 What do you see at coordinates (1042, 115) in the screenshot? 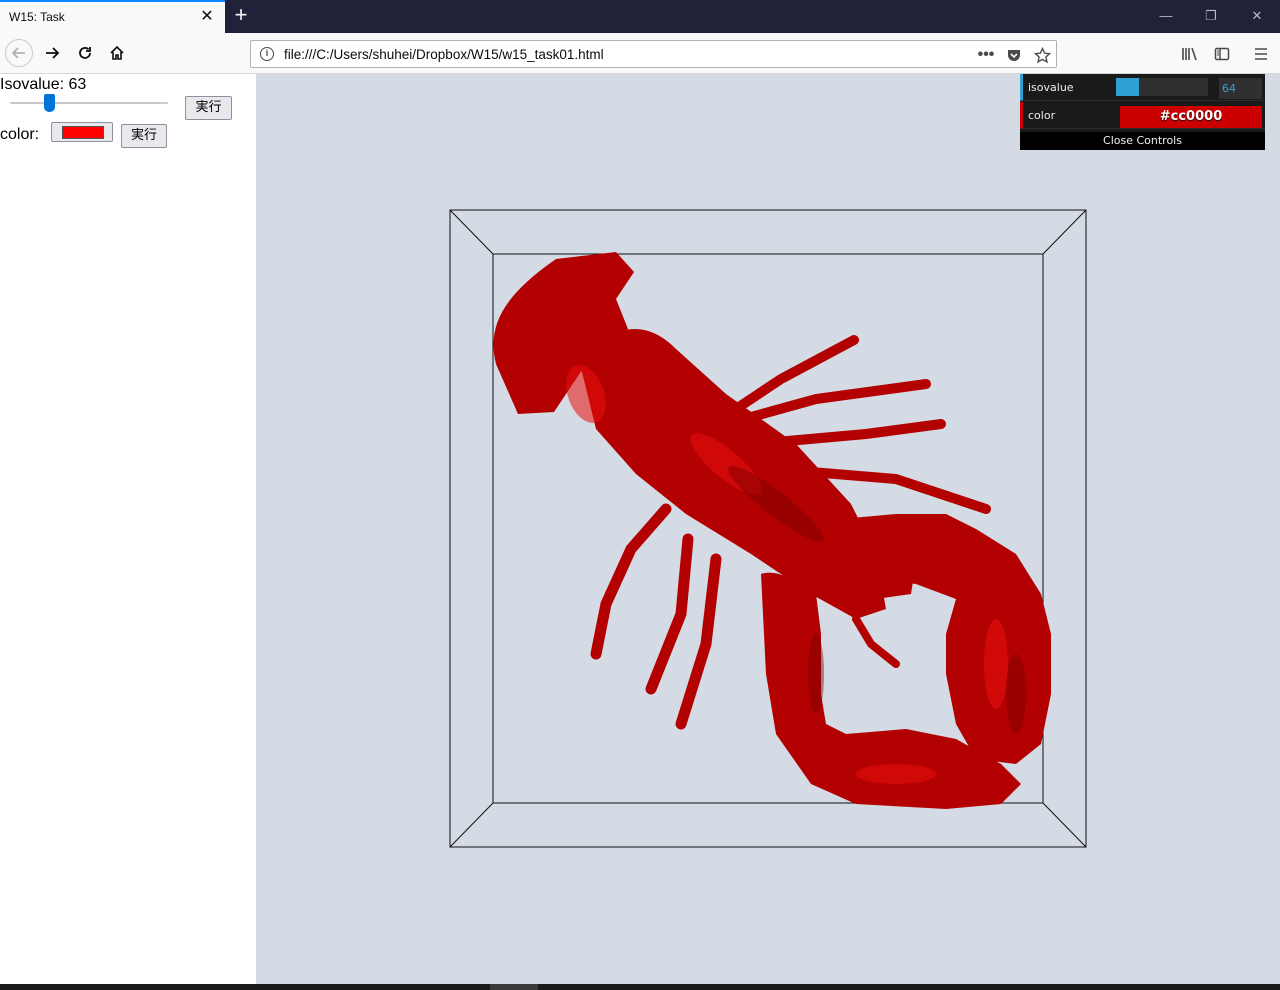
I see `gui-color-label: color` at bounding box center [1042, 115].